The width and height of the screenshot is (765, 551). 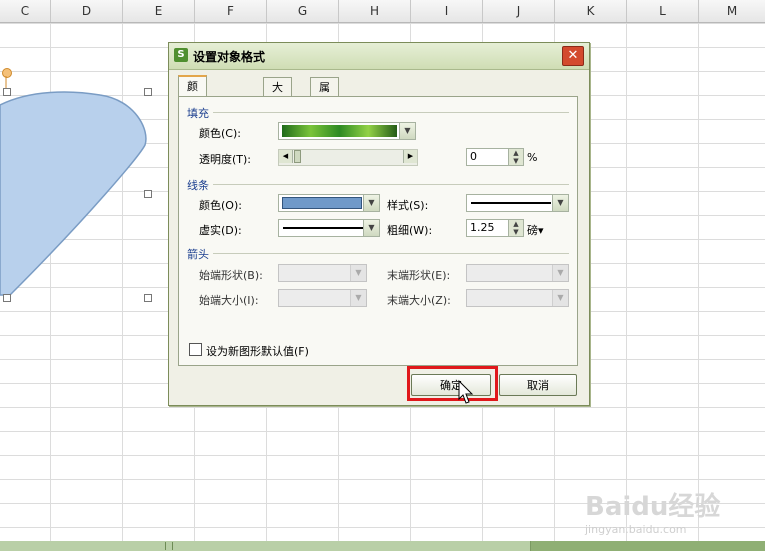 I want to click on weight-input: 1.25 ▲ ▼, so click(x=495, y=228).